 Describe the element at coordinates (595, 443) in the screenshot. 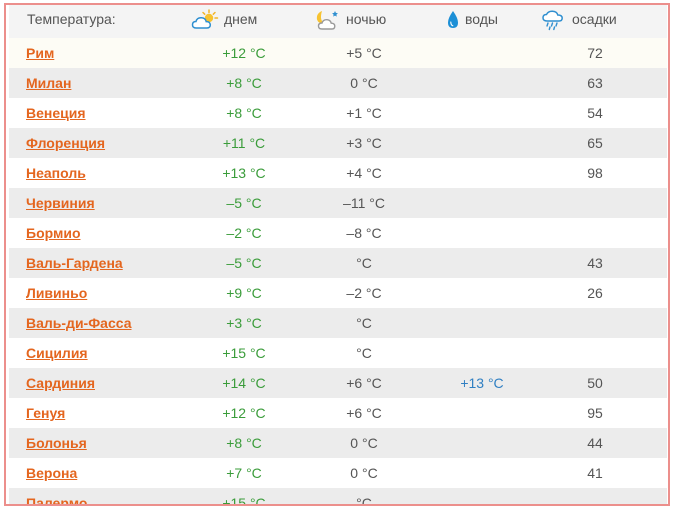

I see `precipitation-value: 44` at that location.